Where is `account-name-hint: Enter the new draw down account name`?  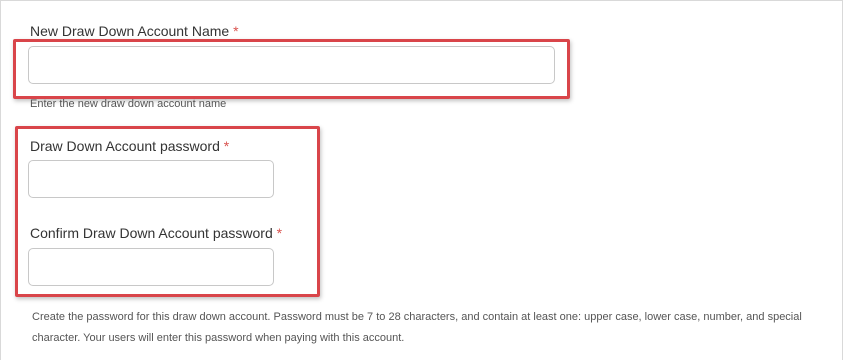
account-name-hint: Enter the new draw down account name is located at coordinates (128, 104).